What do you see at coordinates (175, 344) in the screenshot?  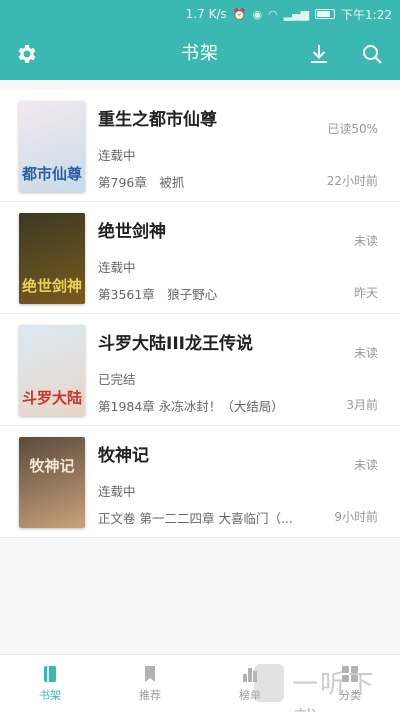 I see `book-title: 斗罗大陆III龙王传说` at bounding box center [175, 344].